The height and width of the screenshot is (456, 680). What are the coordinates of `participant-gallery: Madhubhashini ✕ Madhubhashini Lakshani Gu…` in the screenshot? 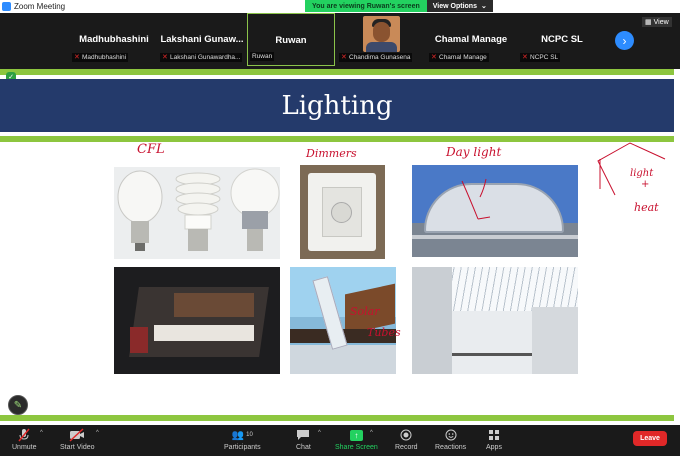 It's located at (340, 41).